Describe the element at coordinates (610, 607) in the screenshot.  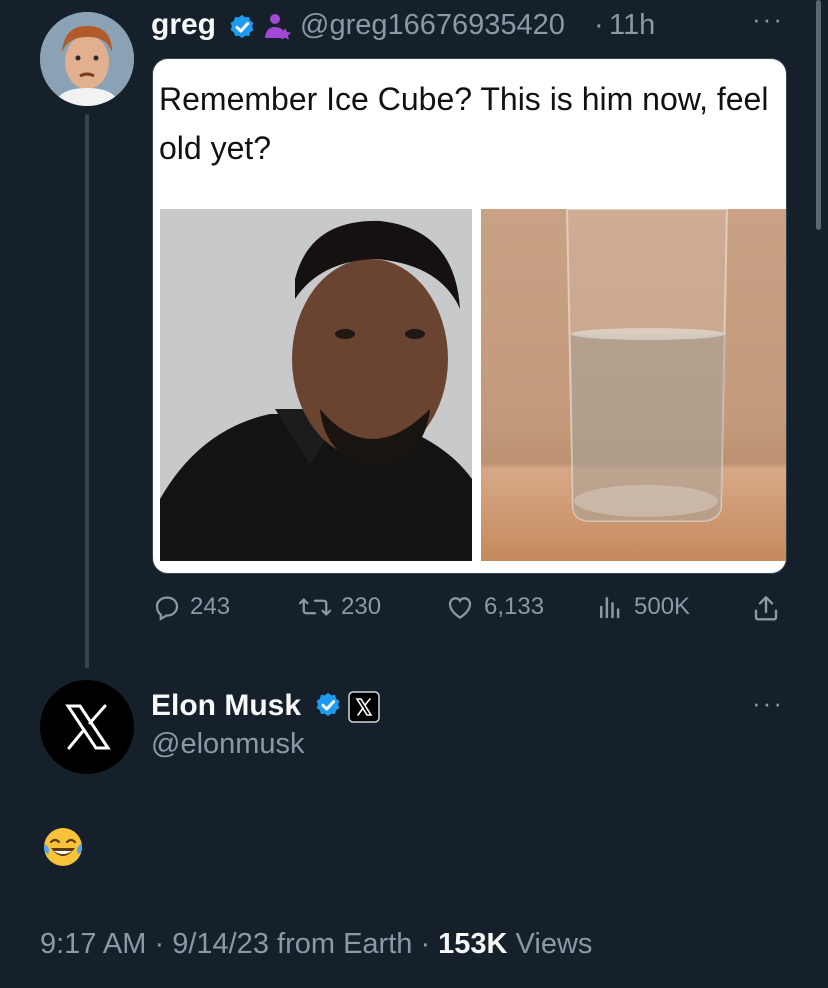
I see `views-icon` at that location.